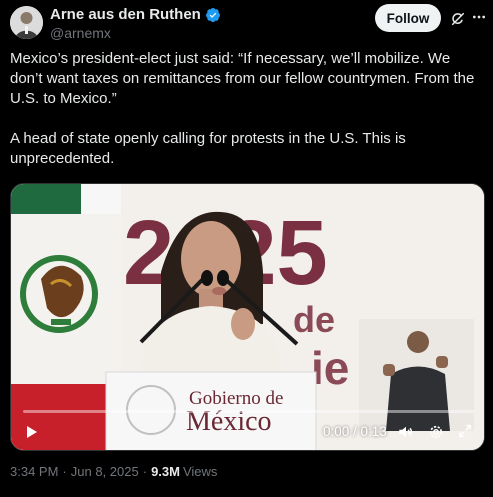 Image resolution: width=493 pixels, height=497 pixels. What do you see at coordinates (125, 14) in the screenshot?
I see `author-name: Arne aus den Ruthen` at bounding box center [125, 14].